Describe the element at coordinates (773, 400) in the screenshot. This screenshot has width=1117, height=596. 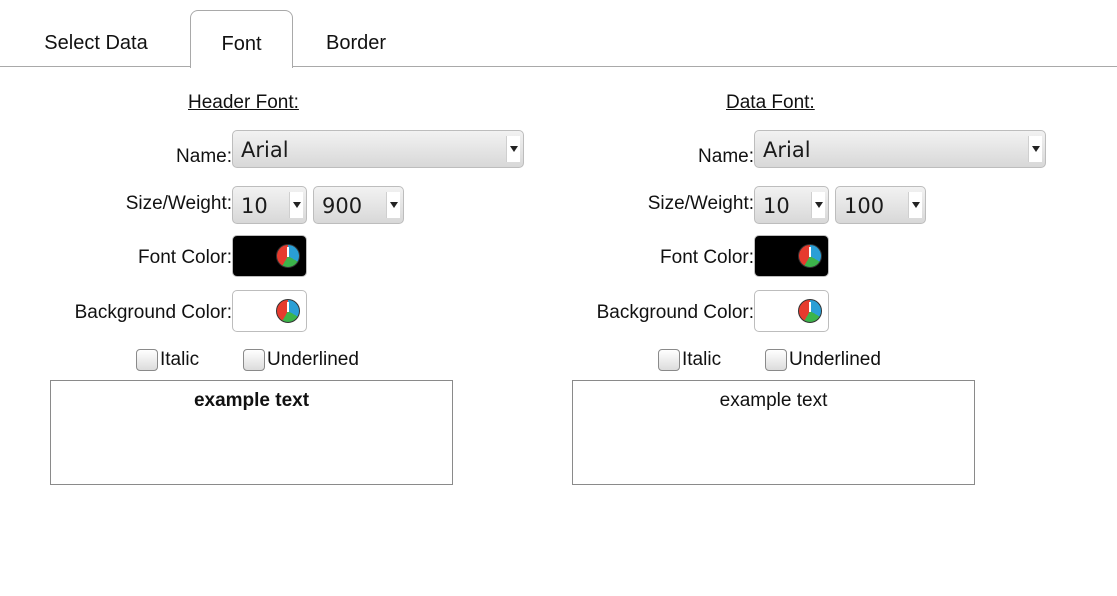
I see `data-example-text: example text` at that location.